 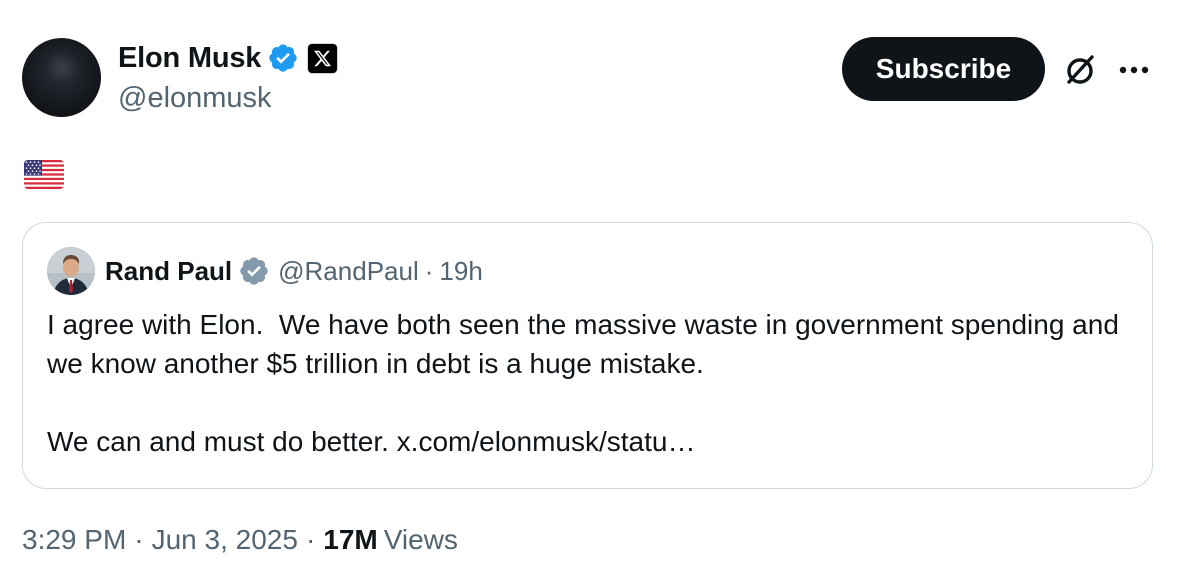 I want to click on more-options-icon, so click(x=1134, y=70).